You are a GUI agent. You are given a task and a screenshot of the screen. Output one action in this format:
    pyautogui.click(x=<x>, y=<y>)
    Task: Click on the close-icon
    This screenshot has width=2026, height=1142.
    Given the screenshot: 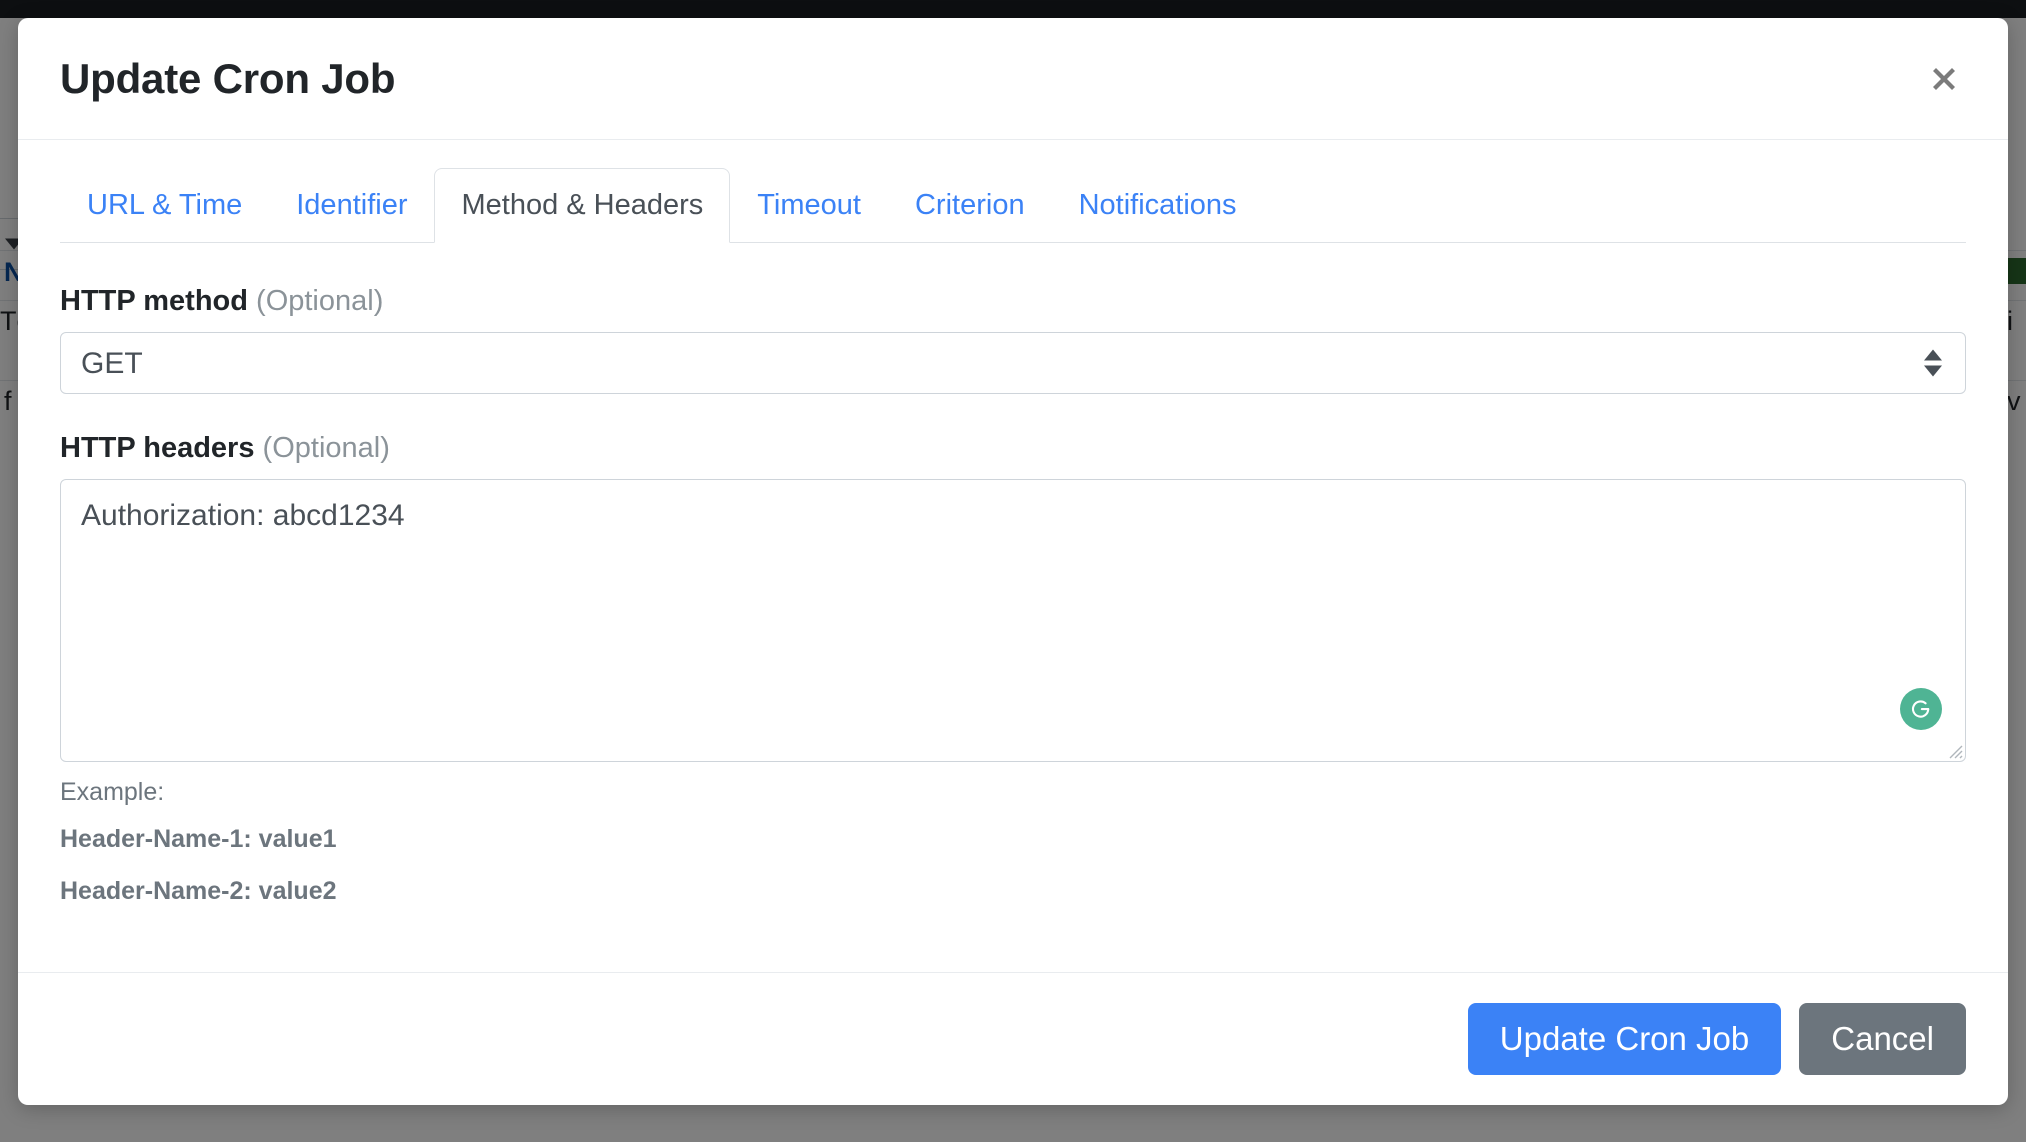 What is the action you would take?
    pyautogui.click(x=1944, y=78)
    